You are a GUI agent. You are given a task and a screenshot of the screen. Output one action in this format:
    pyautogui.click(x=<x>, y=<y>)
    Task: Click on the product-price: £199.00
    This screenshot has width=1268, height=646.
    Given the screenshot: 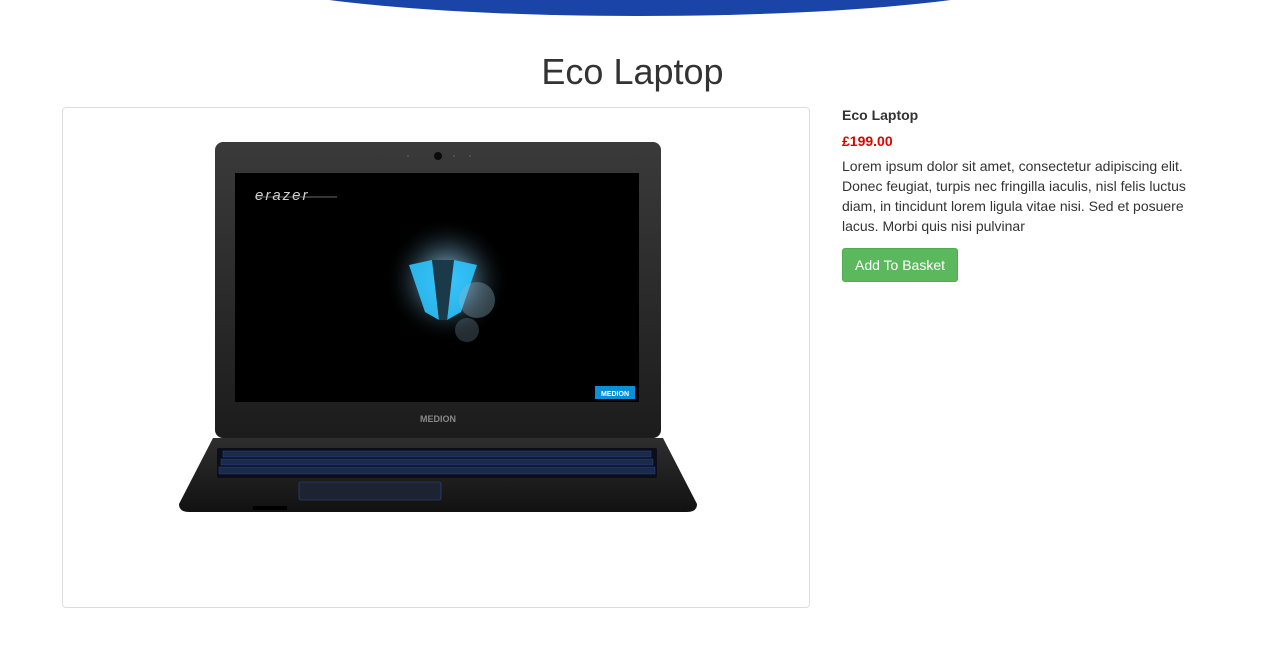 What is the action you would take?
    pyautogui.click(x=867, y=141)
    